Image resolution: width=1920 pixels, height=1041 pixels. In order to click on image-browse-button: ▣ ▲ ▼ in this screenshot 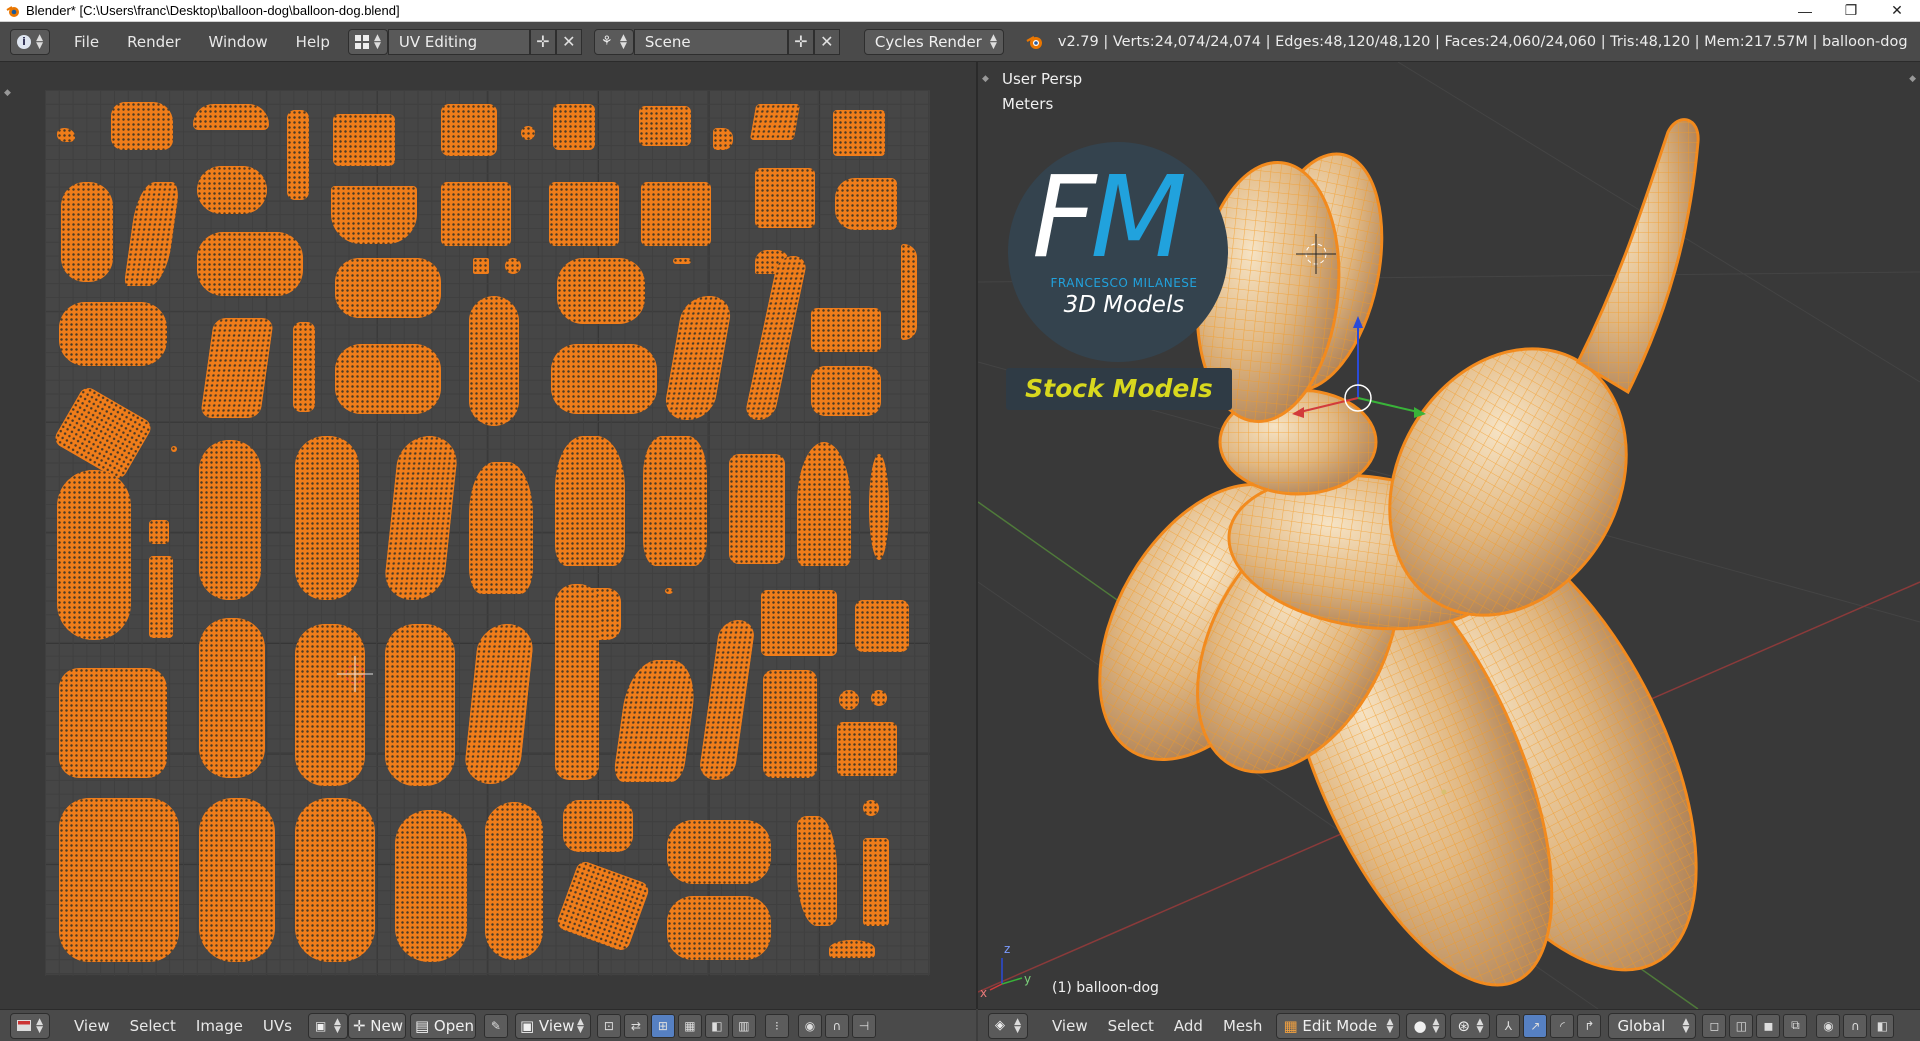, I will do `click(327, 1025)`.